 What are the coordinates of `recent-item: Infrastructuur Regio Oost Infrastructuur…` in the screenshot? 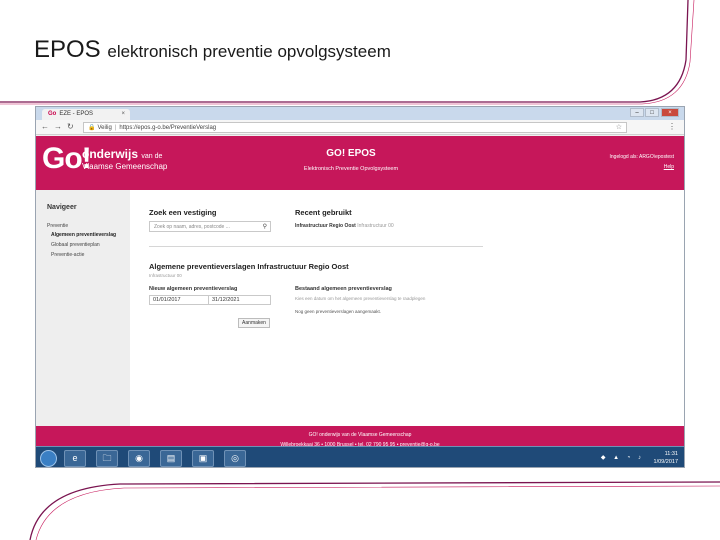 It's located at (344, 226).